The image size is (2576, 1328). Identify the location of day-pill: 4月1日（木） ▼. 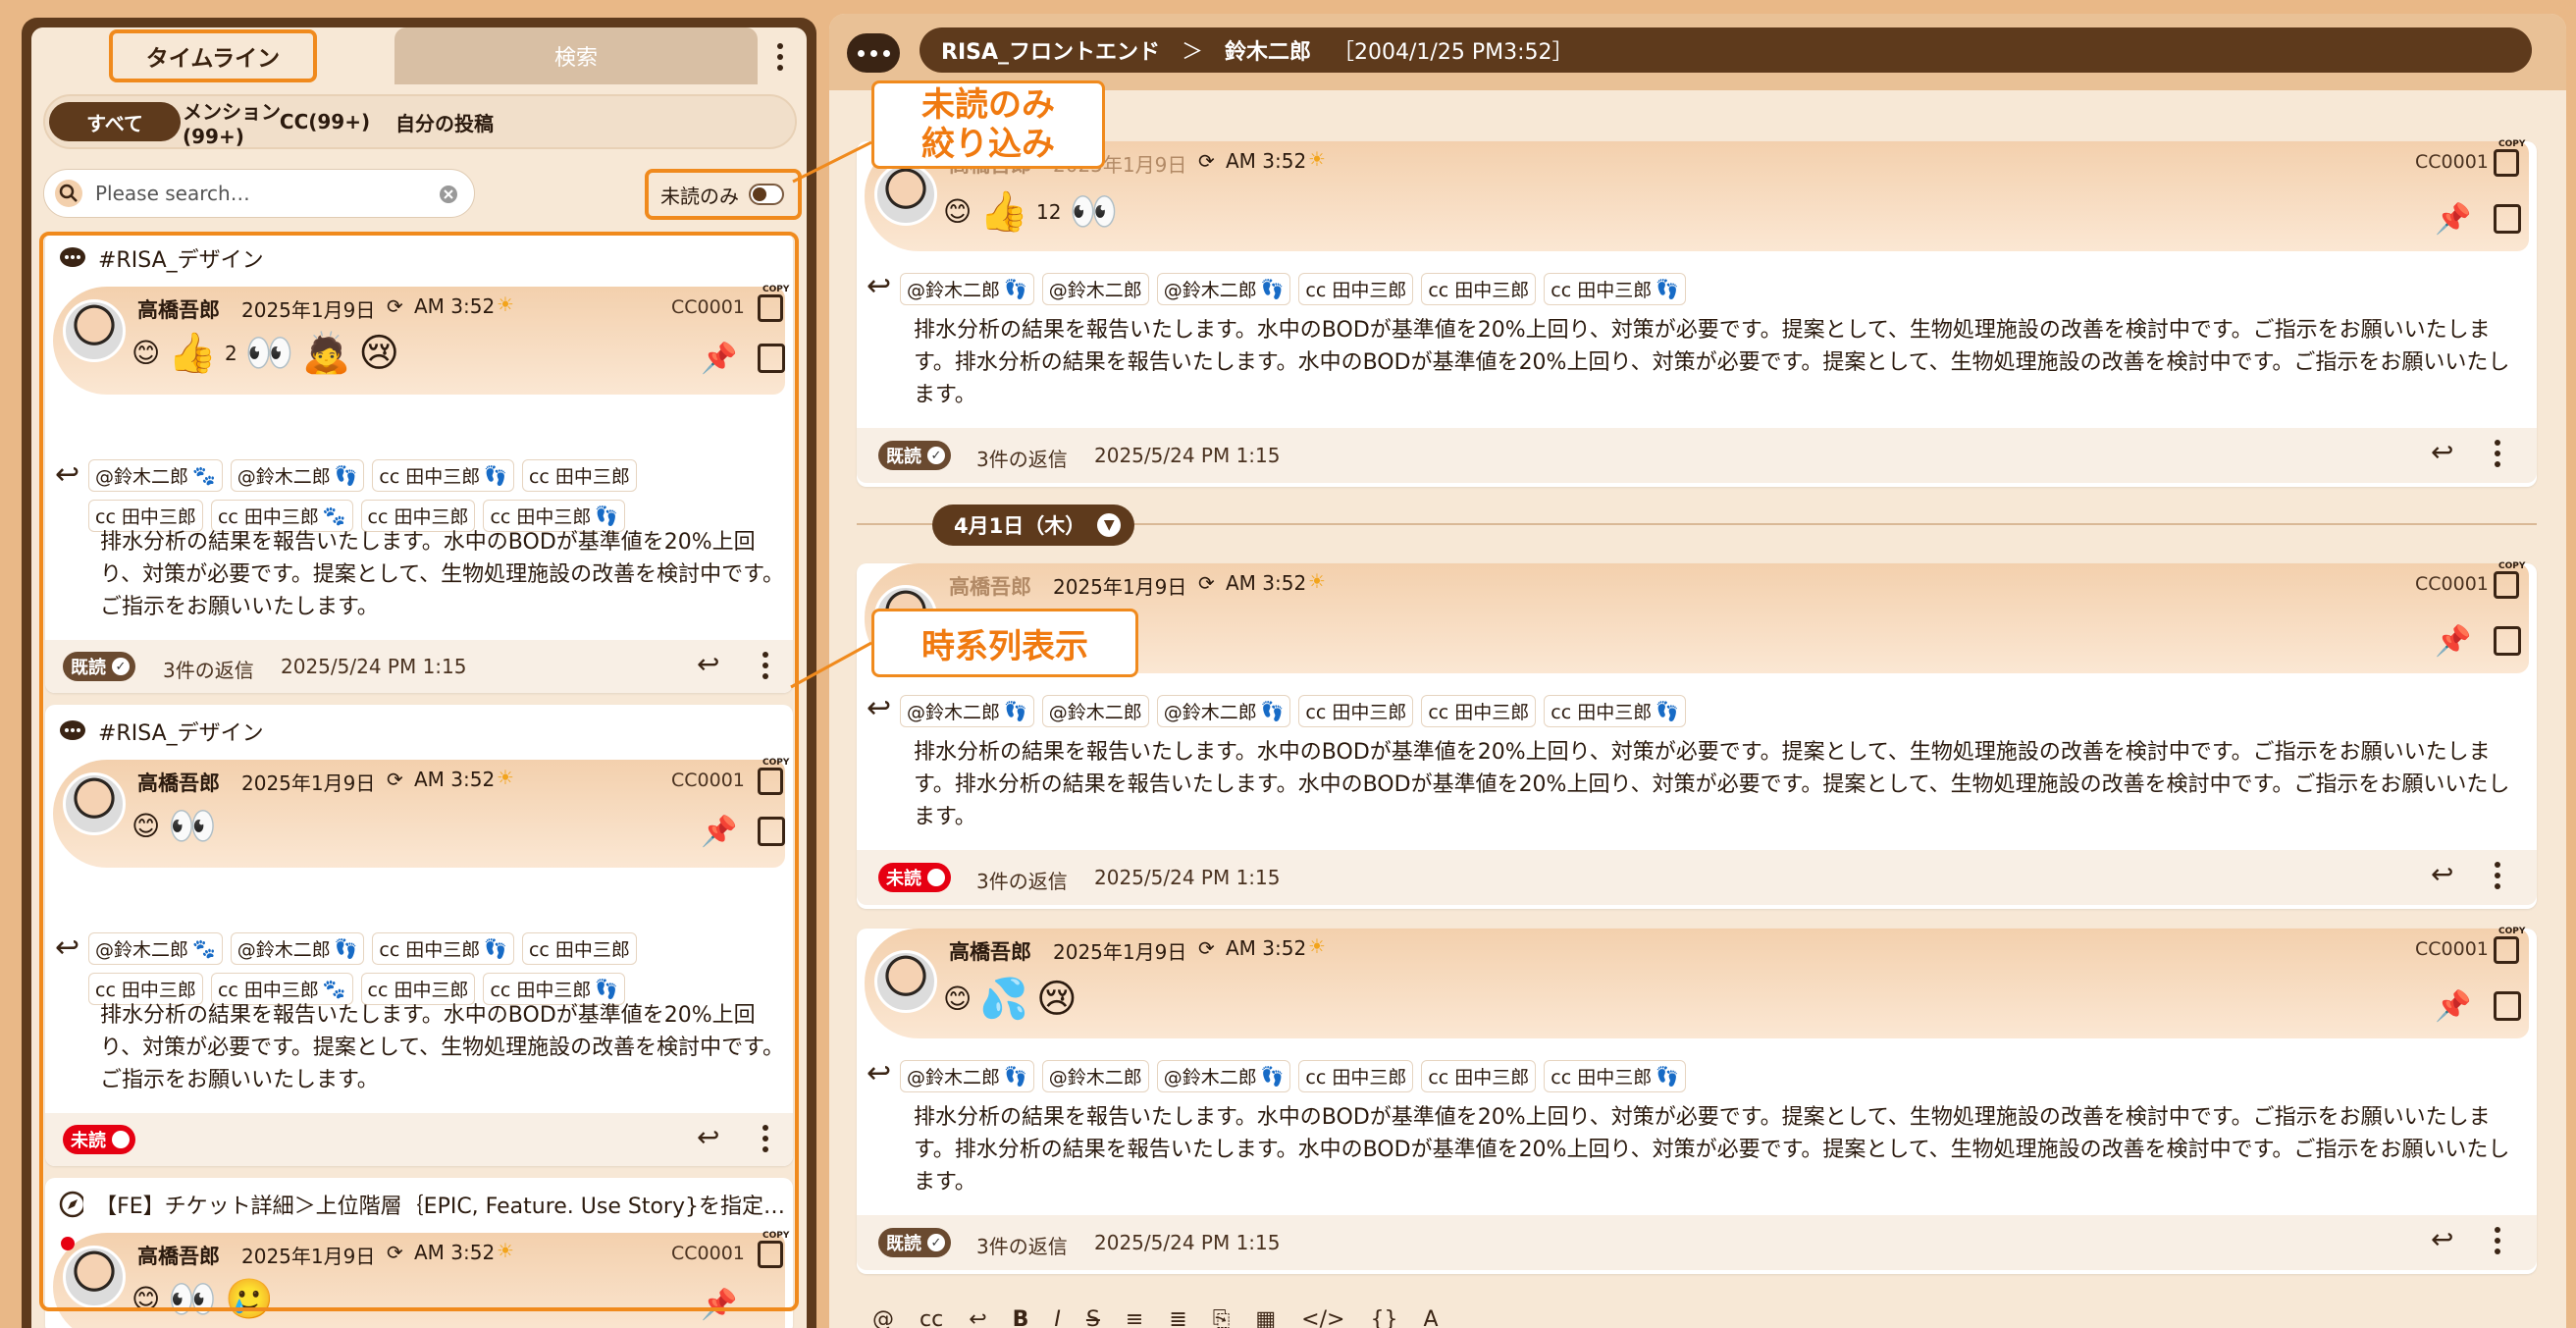
(1033, 525).